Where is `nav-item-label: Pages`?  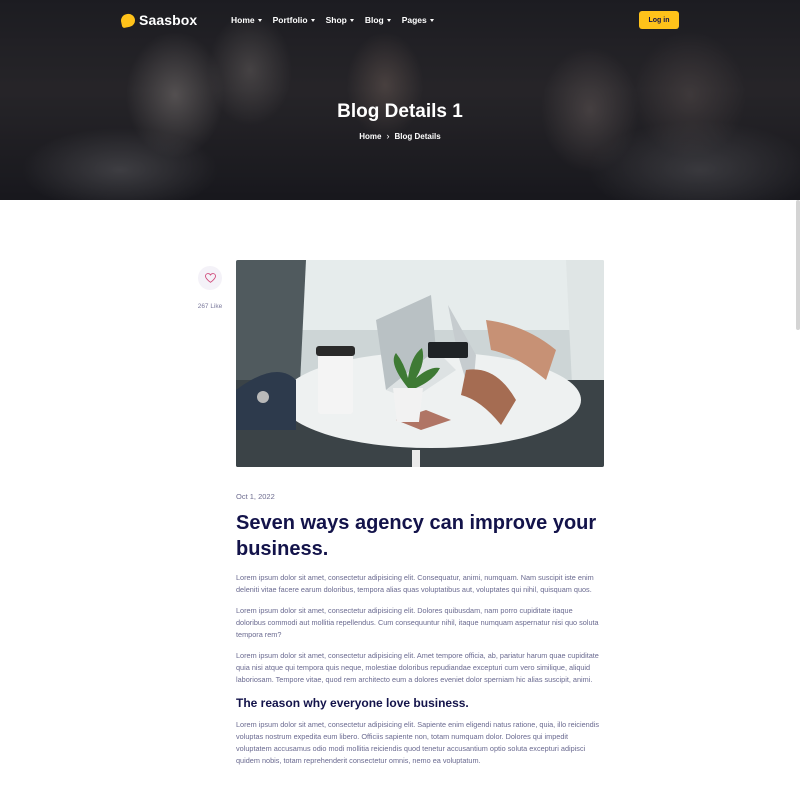
nav-item-label: Pages is located at coordinates (414, 20).